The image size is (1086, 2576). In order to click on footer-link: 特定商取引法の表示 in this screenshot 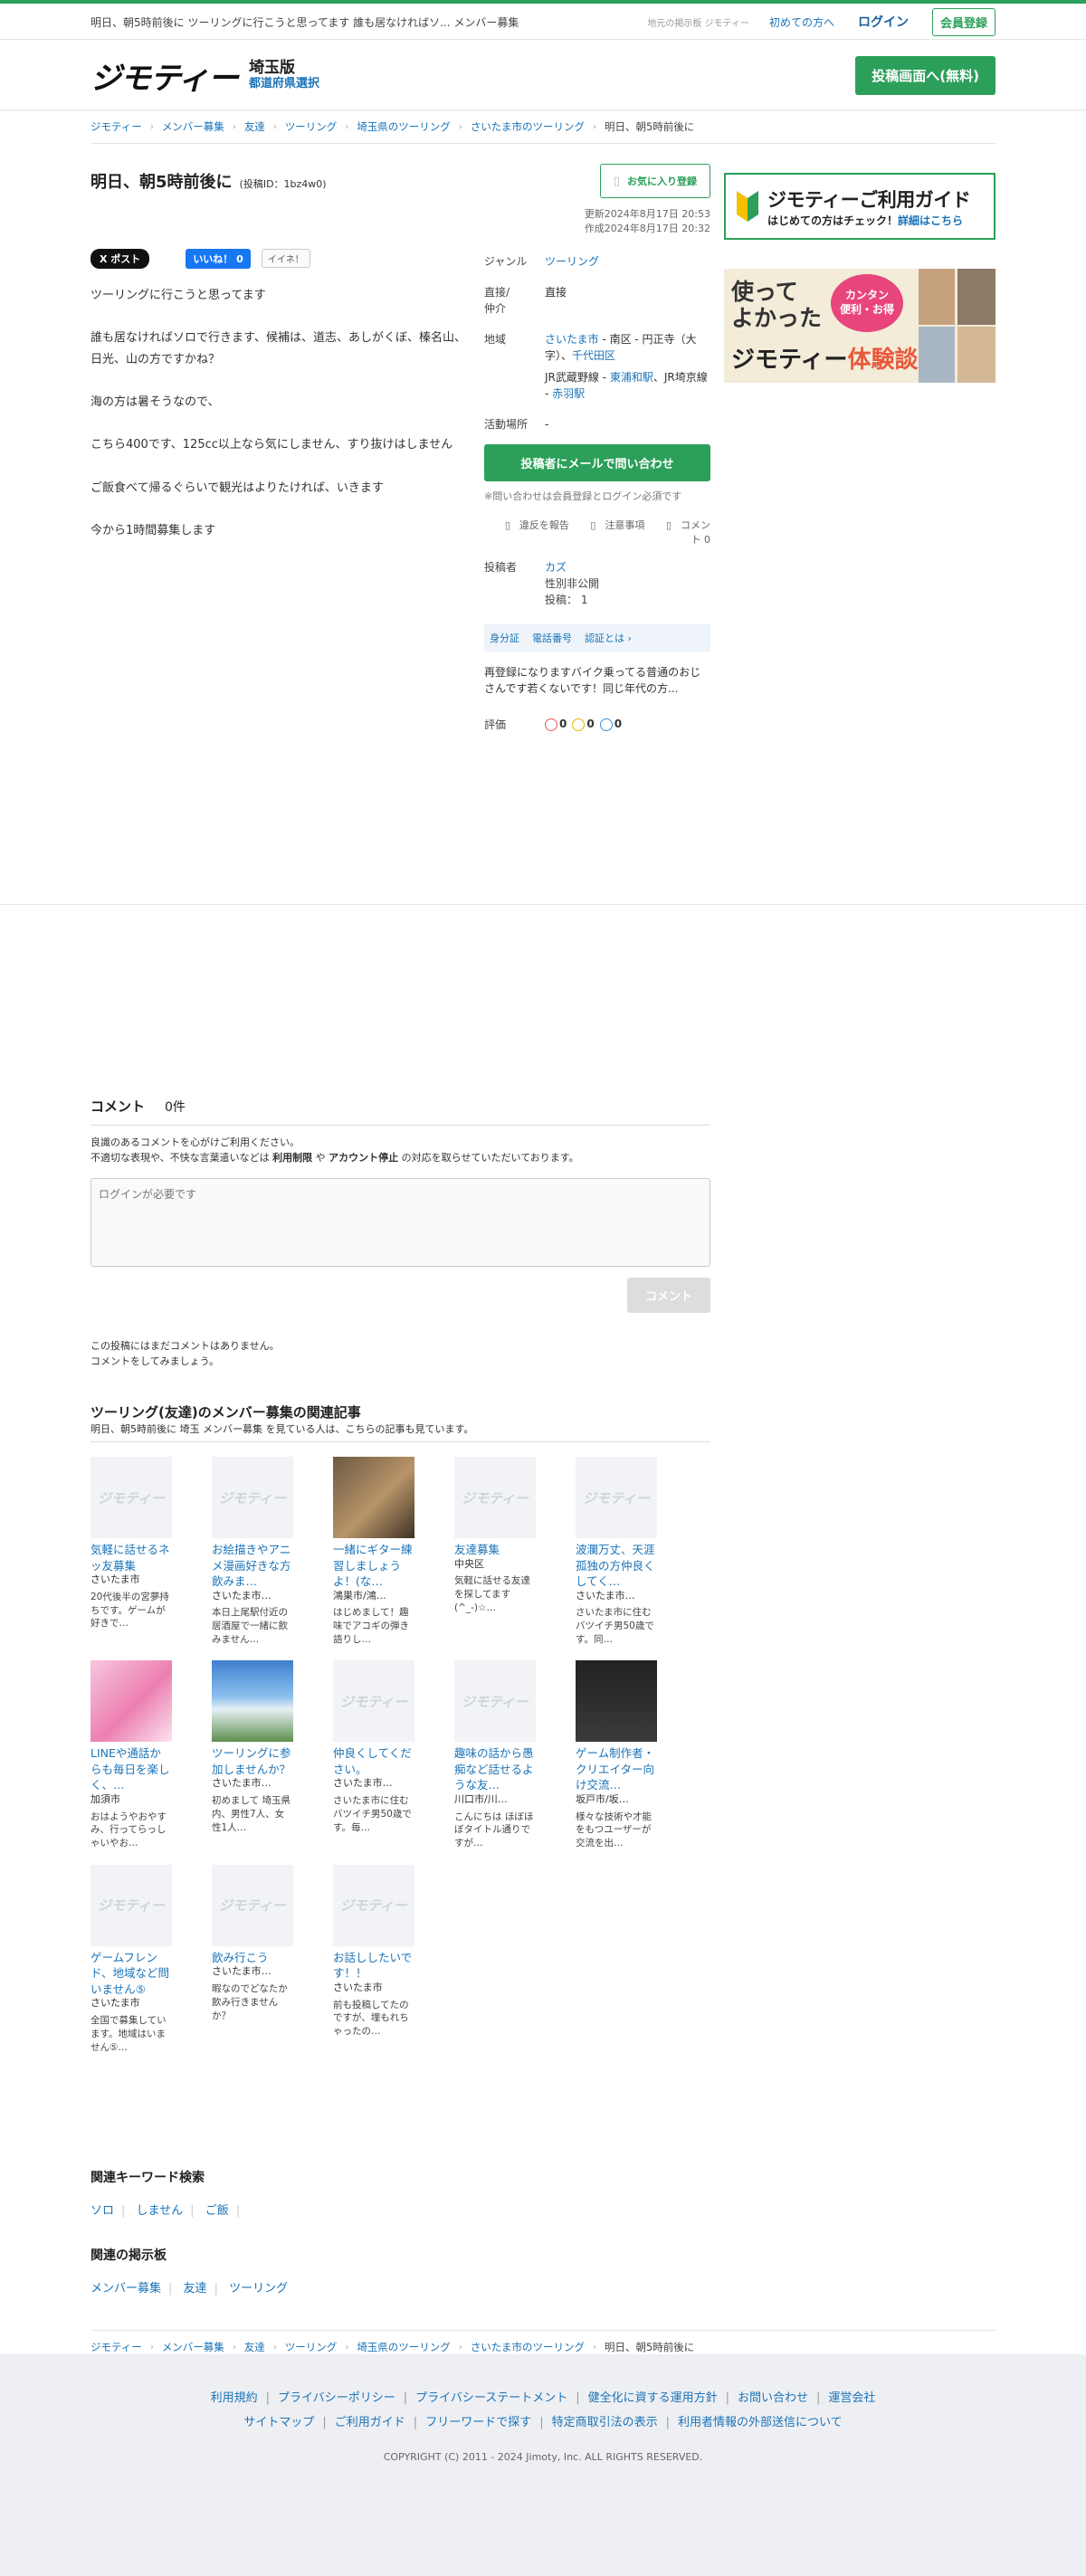, I will do `click(605, 2422)`.